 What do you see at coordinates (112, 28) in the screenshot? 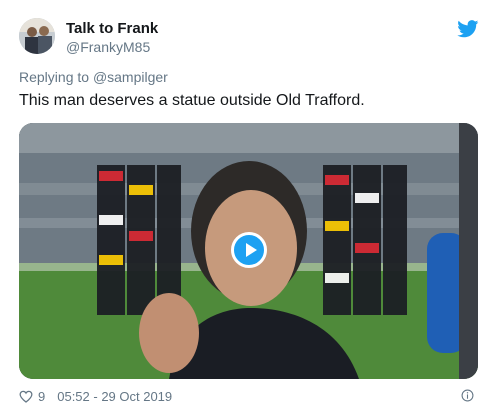
I see `display-name: Talk to Frank` at bounding box center [112, 28].